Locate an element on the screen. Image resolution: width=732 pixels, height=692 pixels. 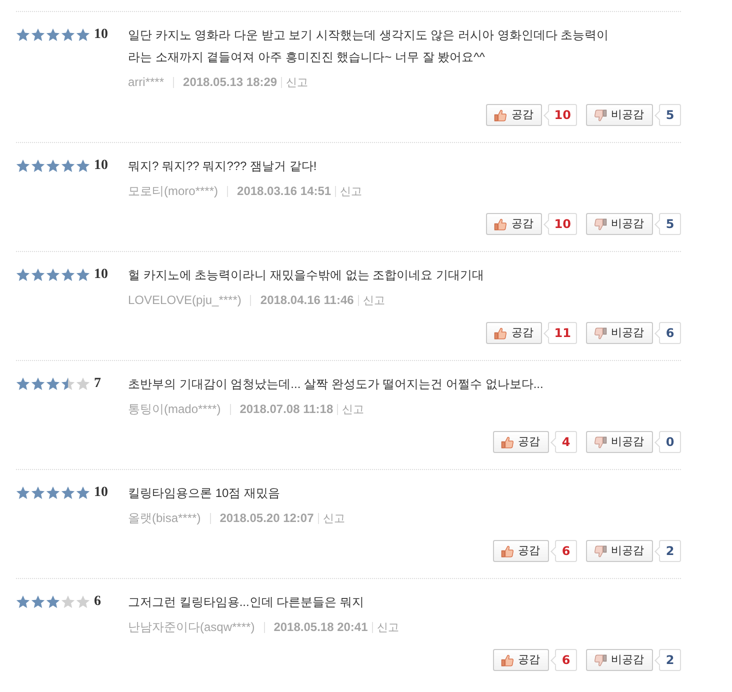
review-text: 헐 카지노에 초능력이라니 재밌을수밖에 없는 조합이네요 기대기대 is located at coordinates (307, 275).